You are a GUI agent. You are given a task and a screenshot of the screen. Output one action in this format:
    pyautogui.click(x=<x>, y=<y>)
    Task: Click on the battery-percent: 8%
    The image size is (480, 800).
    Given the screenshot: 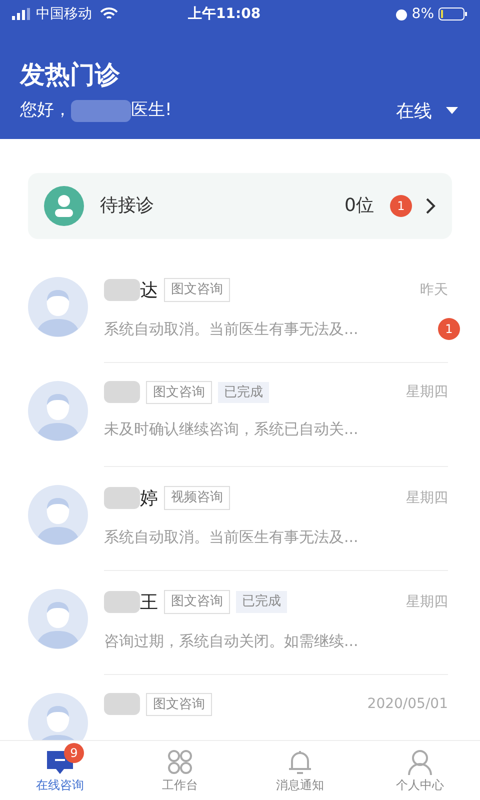 What is the action you would take?
    pyautogui.click(x=423, y=14)
    